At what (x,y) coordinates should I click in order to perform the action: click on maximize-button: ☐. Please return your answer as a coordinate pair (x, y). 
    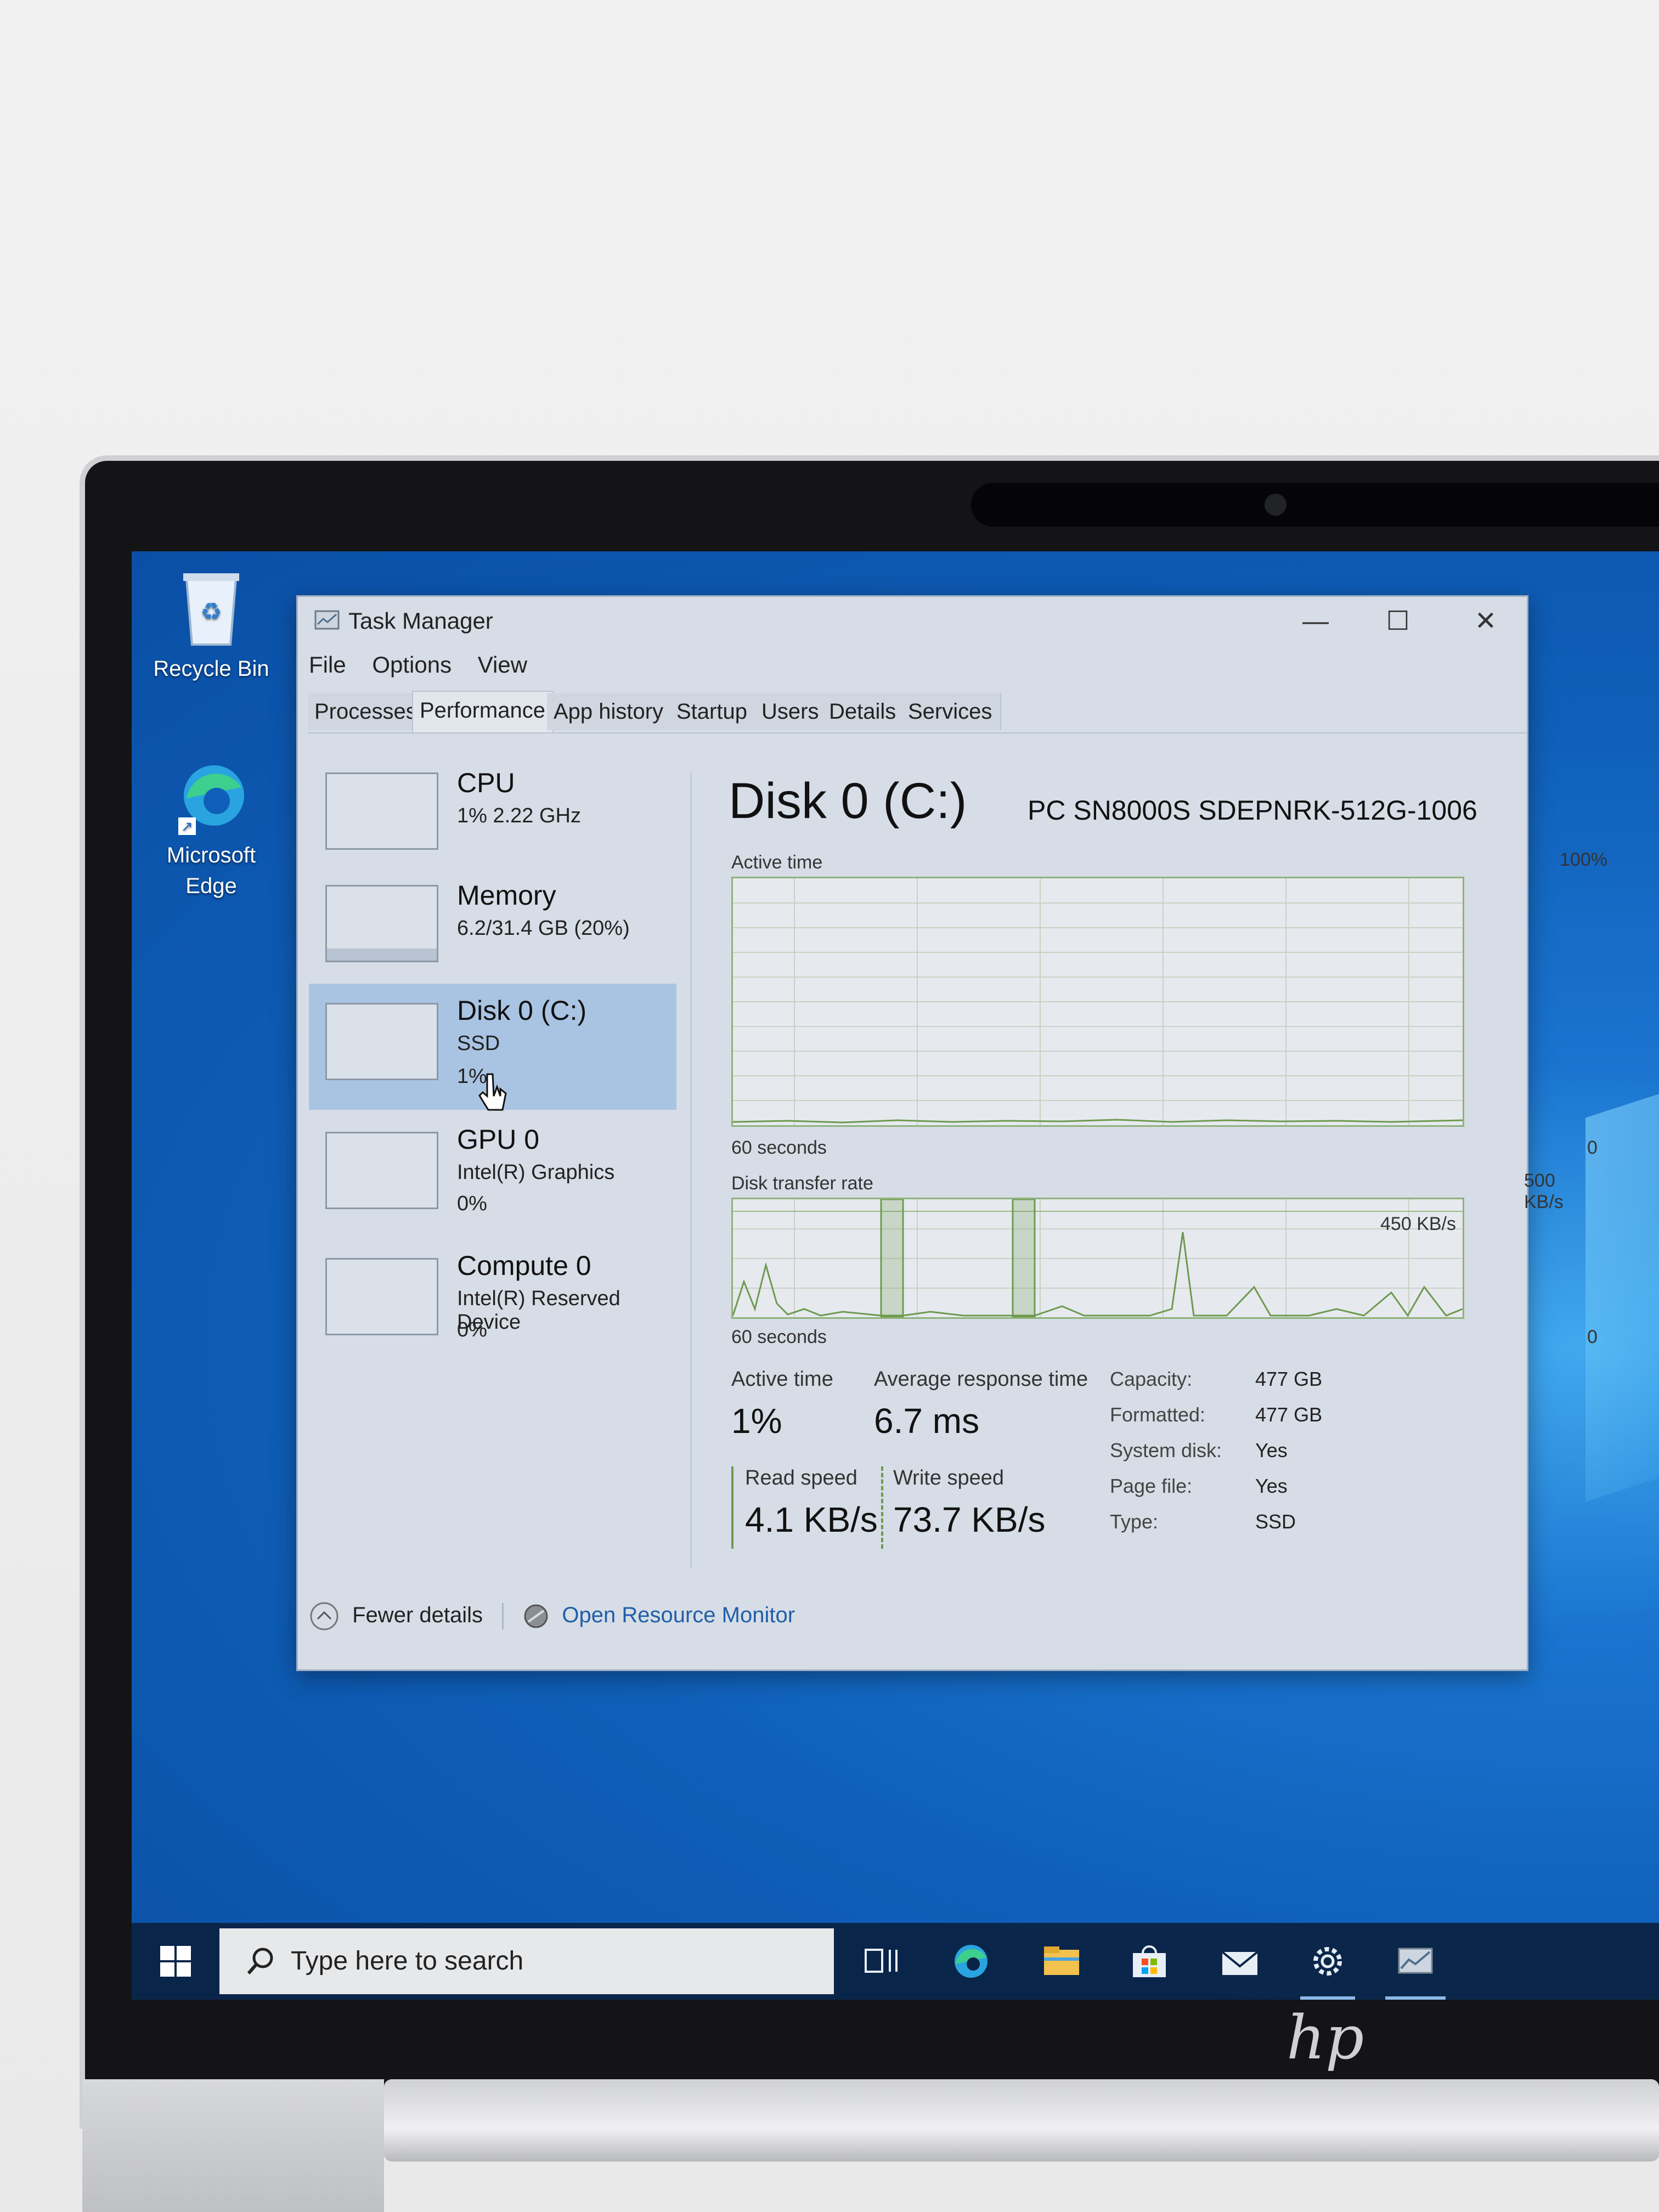
    Looking at the image, I should click on (1398, 622).